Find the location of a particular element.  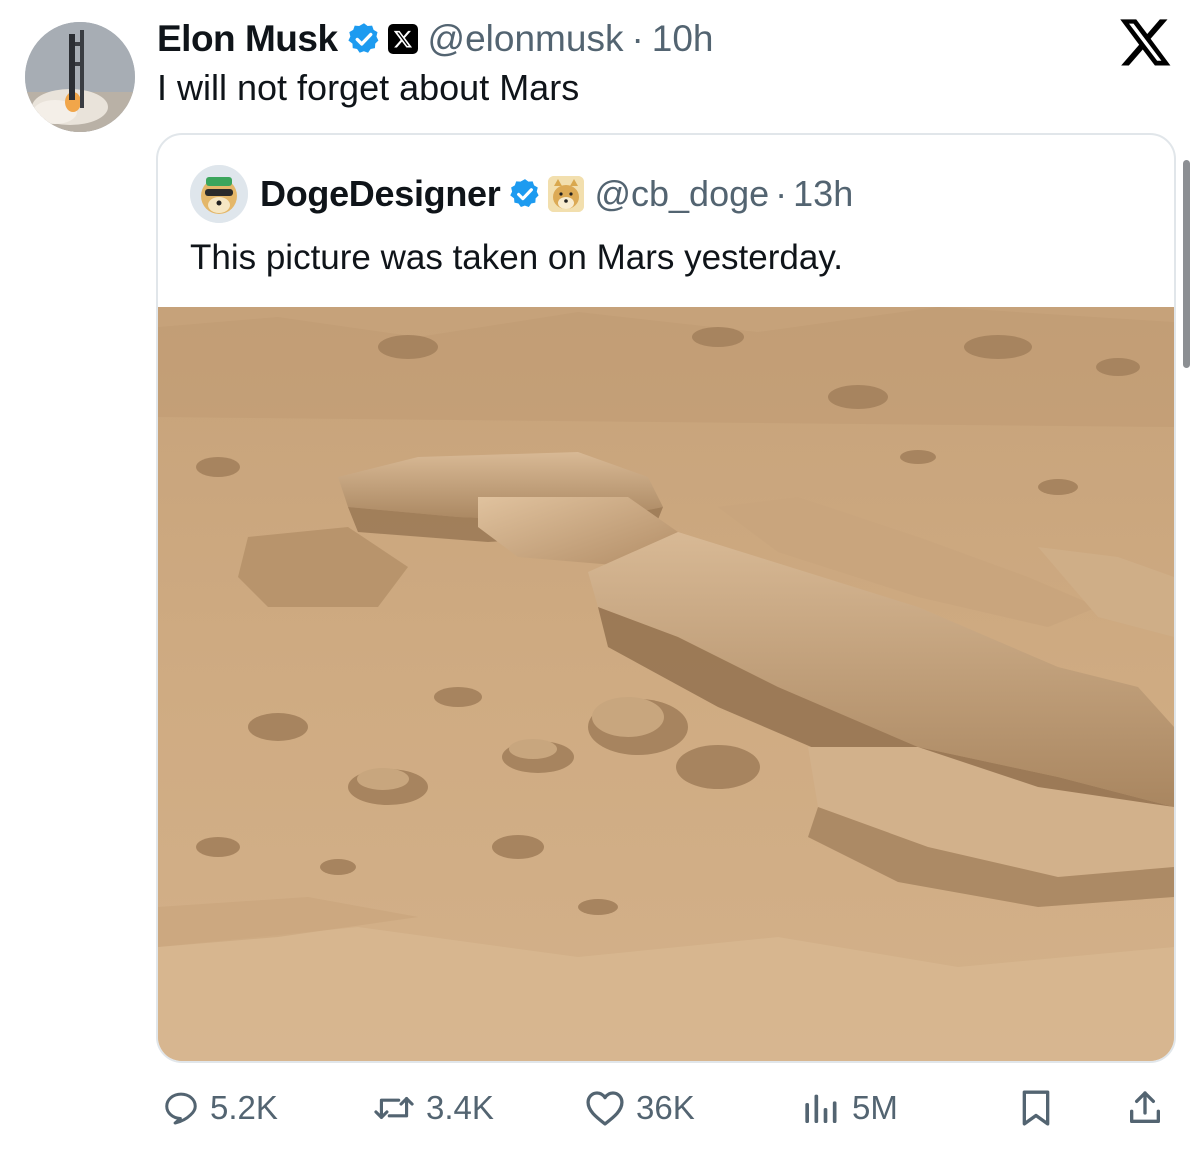

tweet-text: I will not forget about Mars is located at coordinates (368, 87).